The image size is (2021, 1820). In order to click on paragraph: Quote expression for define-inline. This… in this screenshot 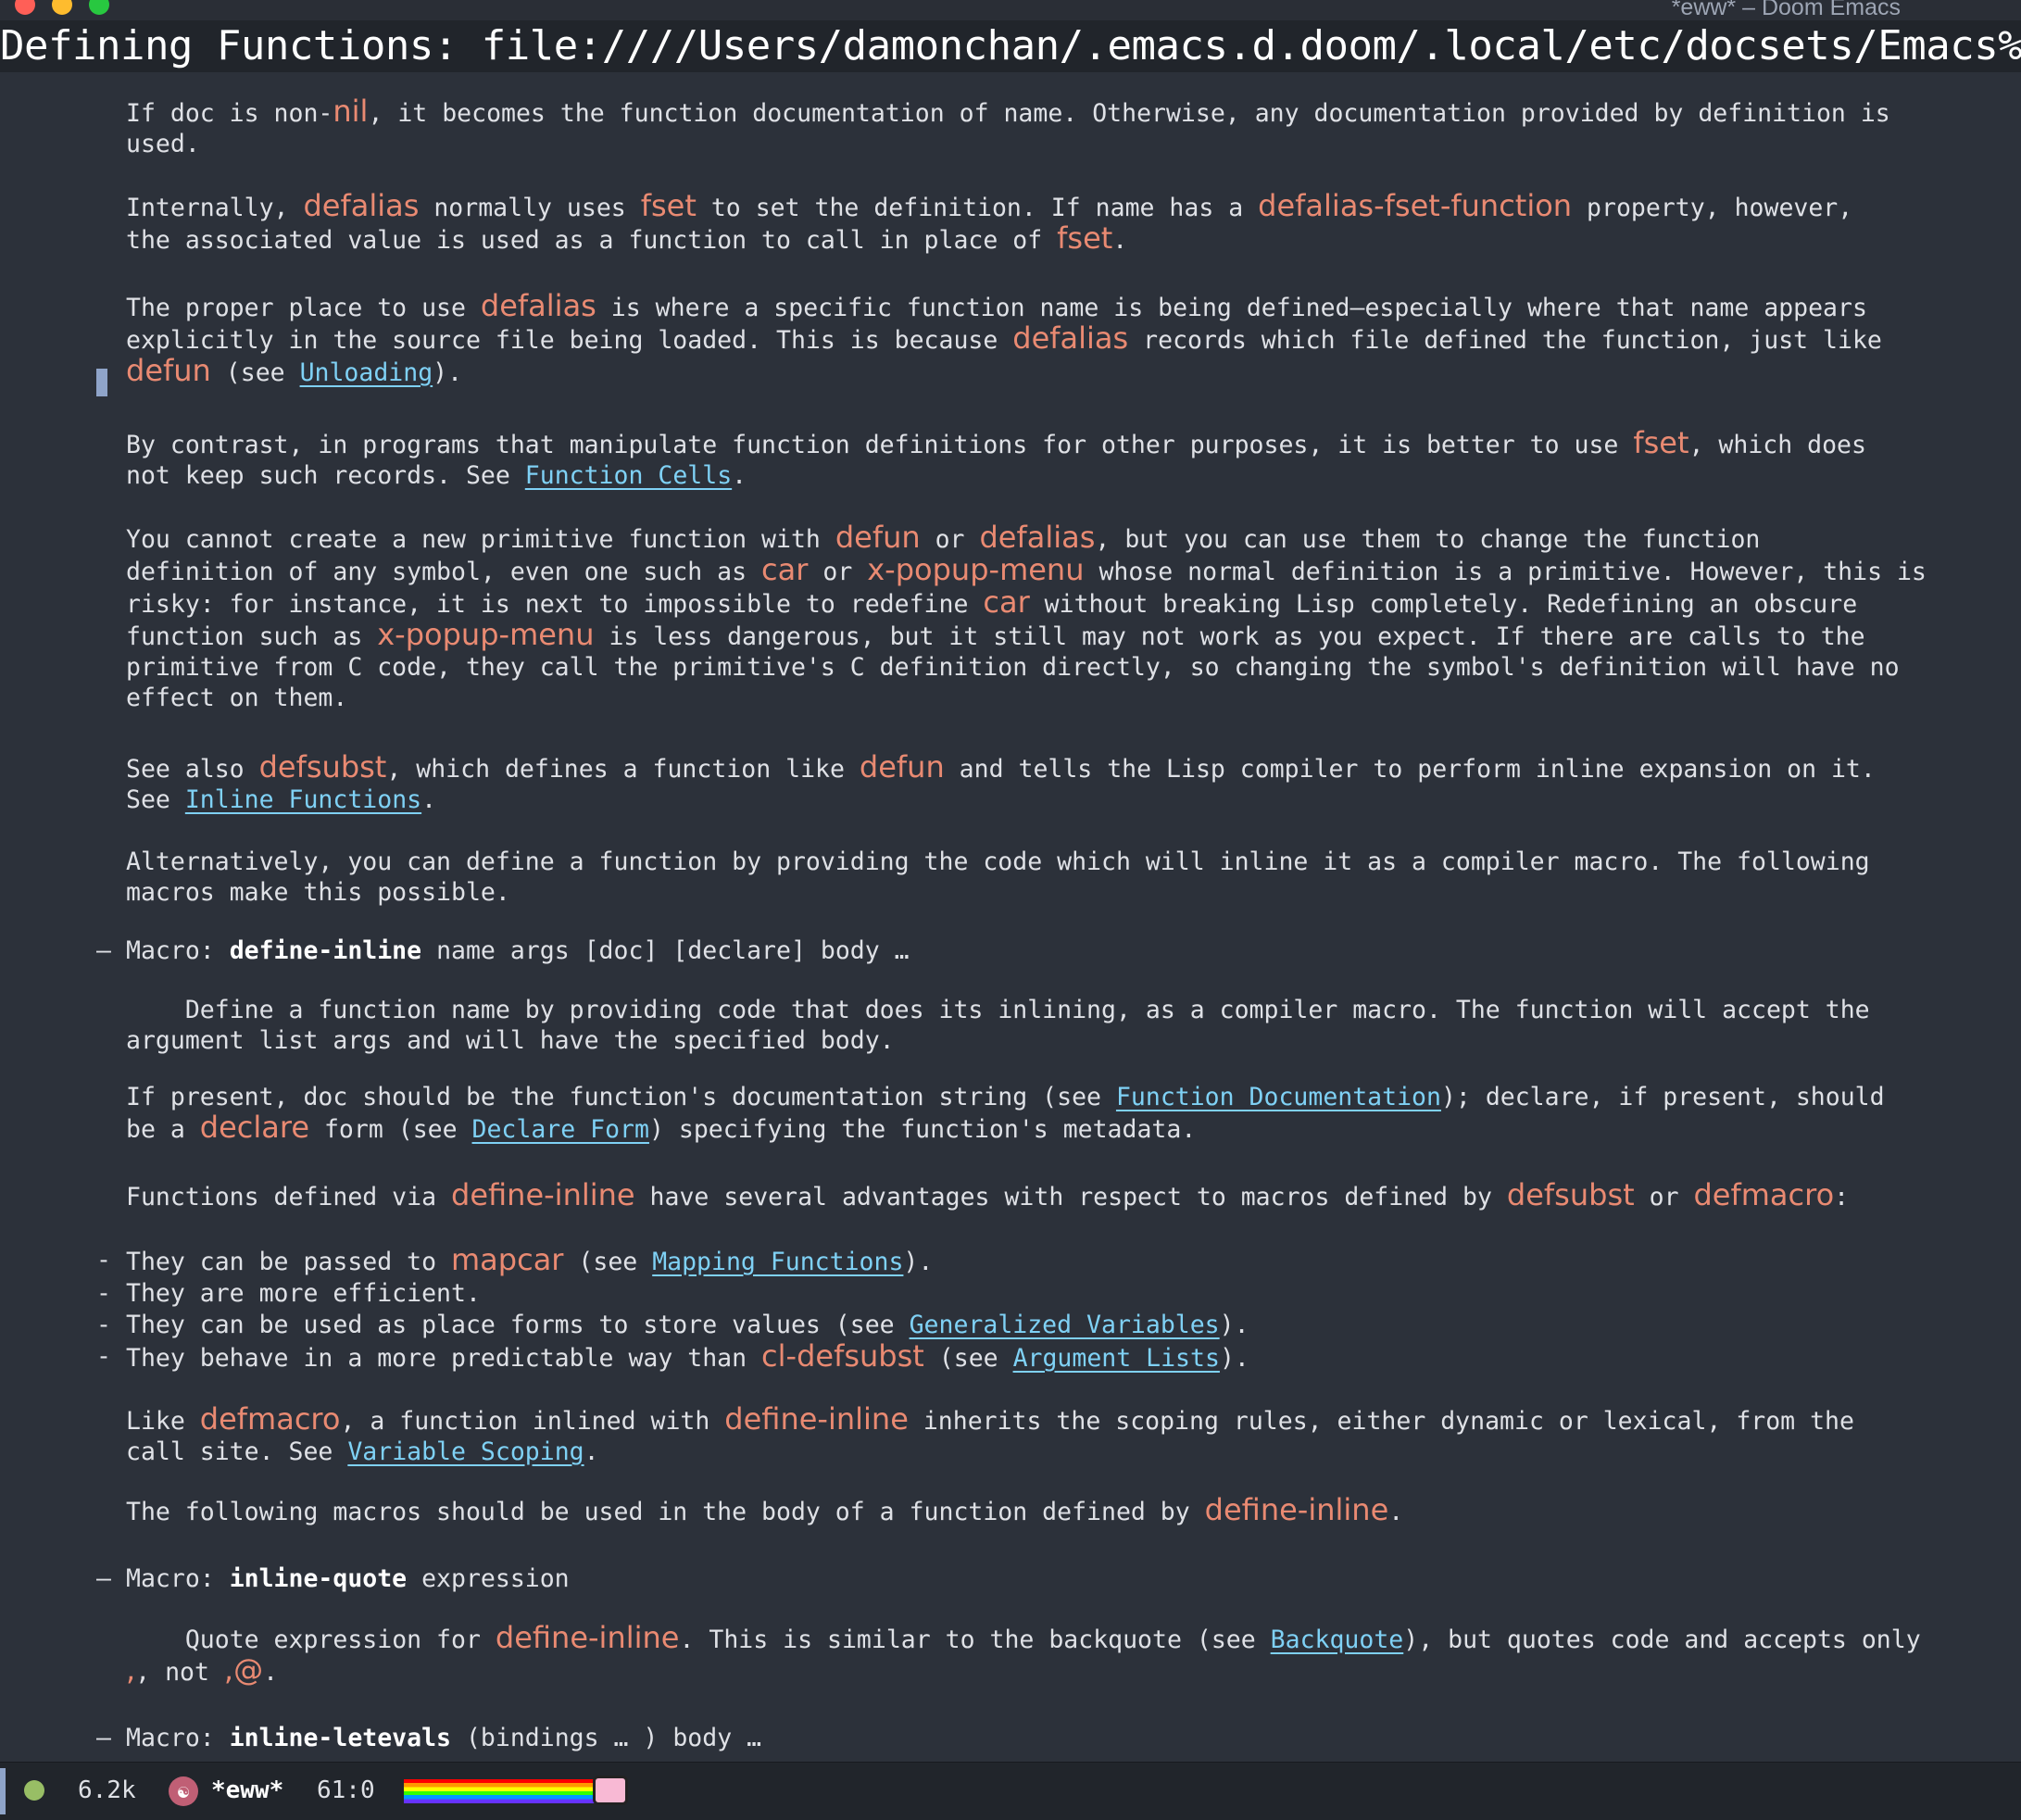, I will do `click(1024, 1654)`.